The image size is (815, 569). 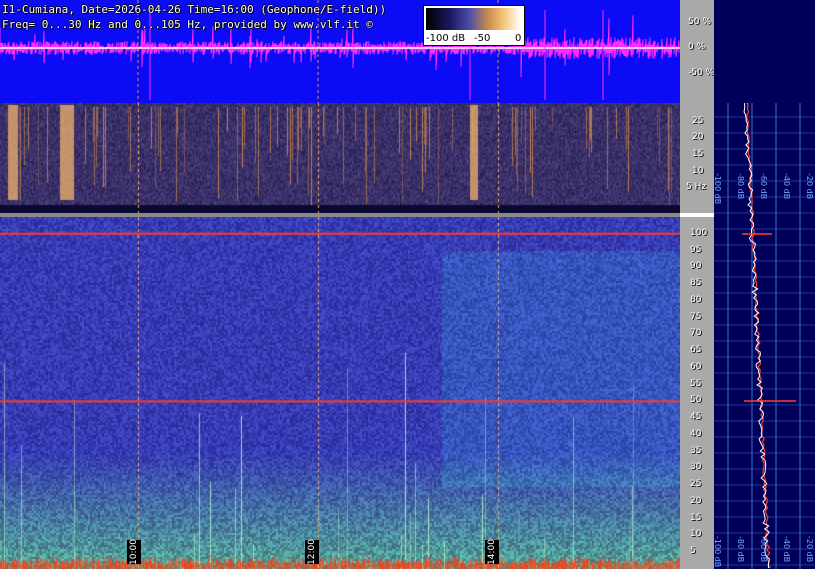 I want to click on color-scale-legend: -100 dB -50 0, so click(x=474, y=25).